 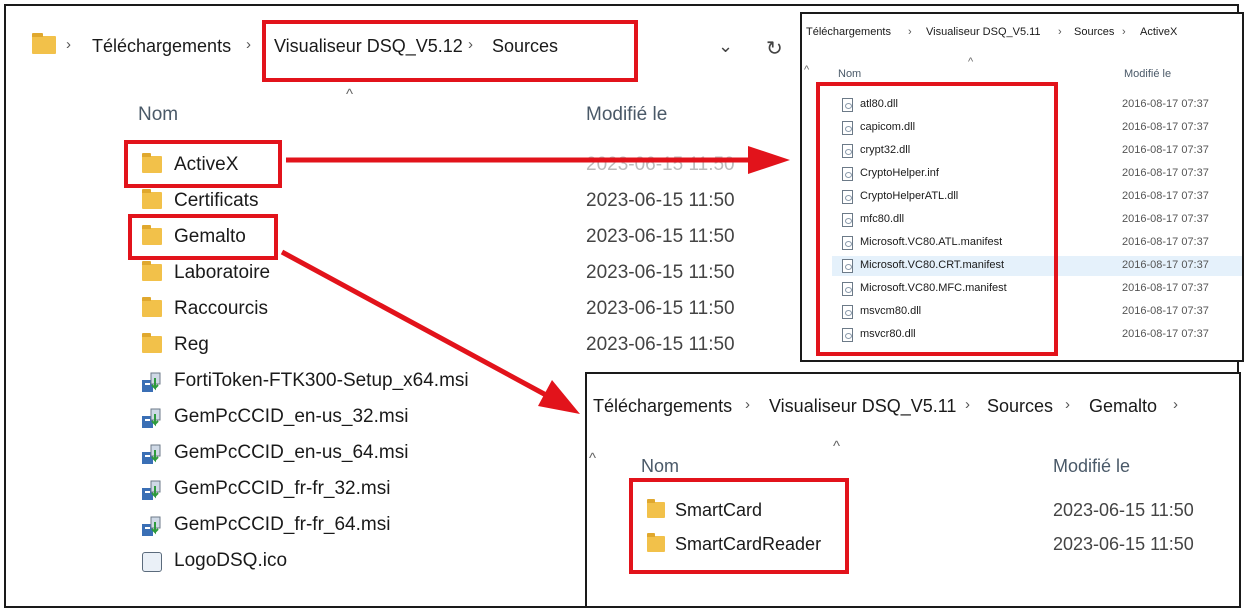 What do you see at coordinates (739, 526) in the screenshot?
I see `highlight-box-gemalto-folders` at bounding box center [739, 526].